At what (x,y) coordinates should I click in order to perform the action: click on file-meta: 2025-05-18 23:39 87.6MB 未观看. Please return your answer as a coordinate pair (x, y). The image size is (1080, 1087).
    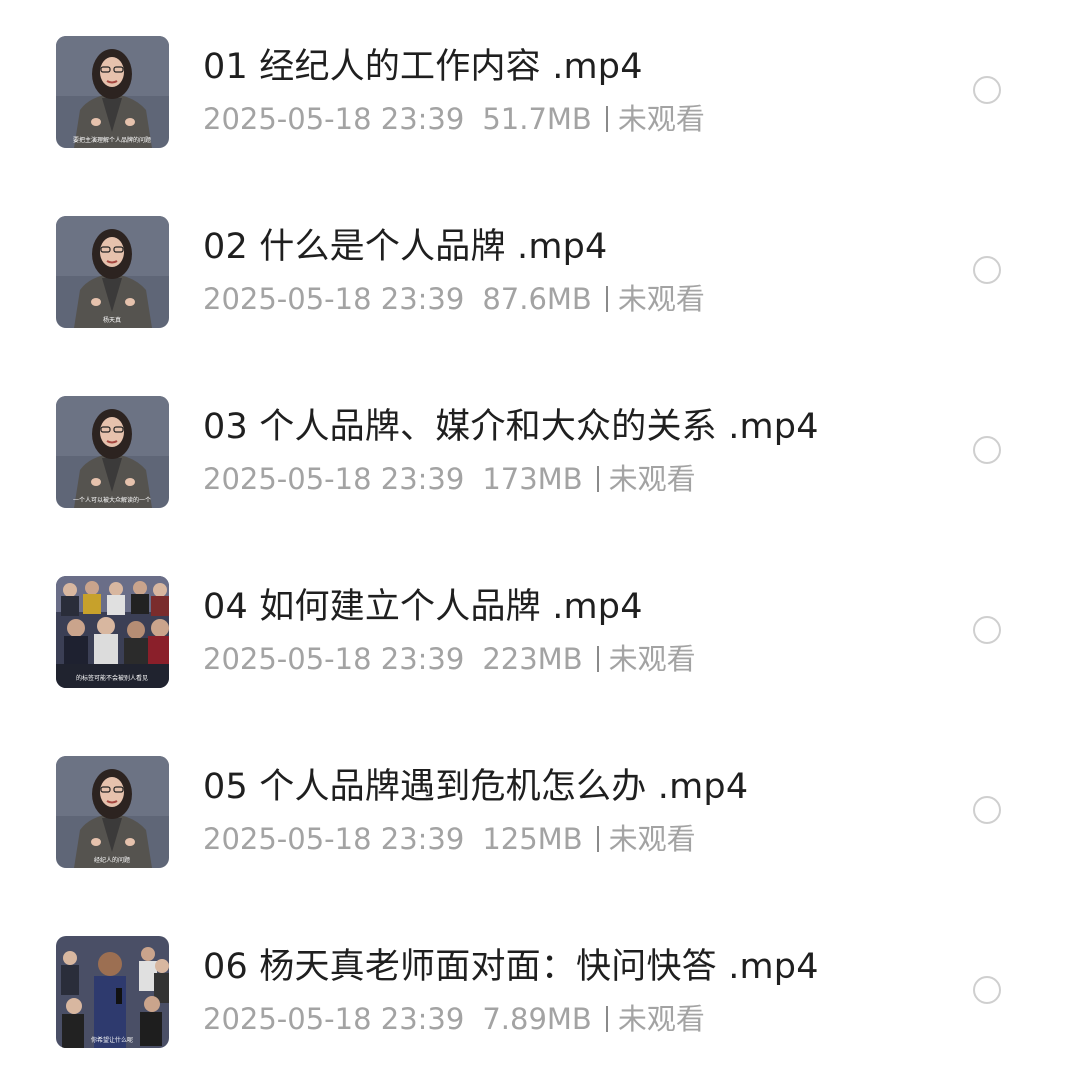
    Looking at the image, I should click on (454, 299).